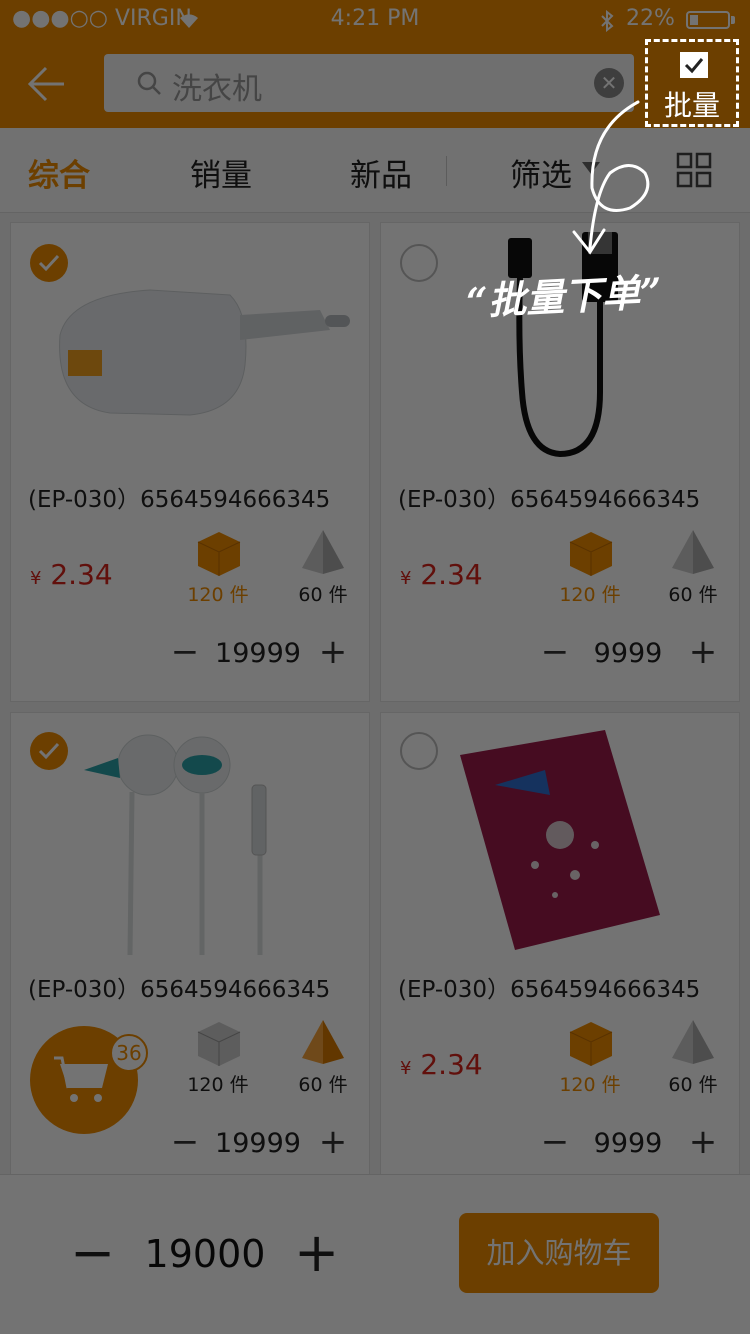  I want to click on battery-percent: 22%, so click(650, 18).